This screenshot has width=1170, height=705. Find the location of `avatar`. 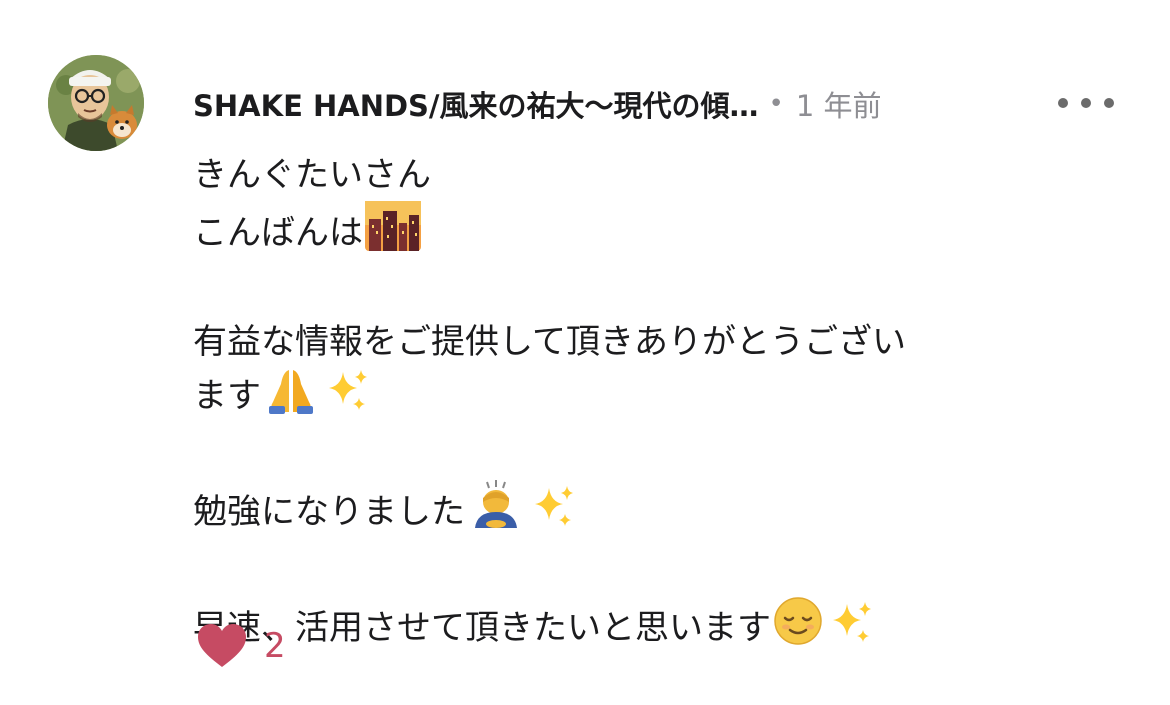

avatar is located at coordinates (96, 103).